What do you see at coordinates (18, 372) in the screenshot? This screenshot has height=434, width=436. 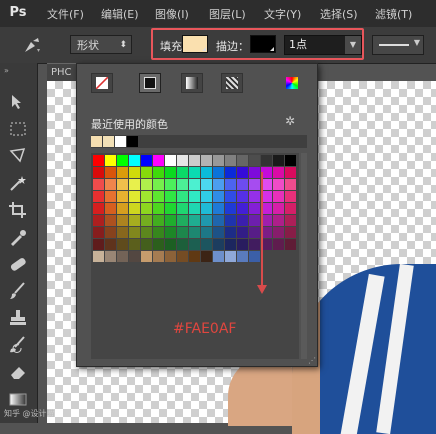 I see `eraser-tool-icon` at bounding box center [18, 372].